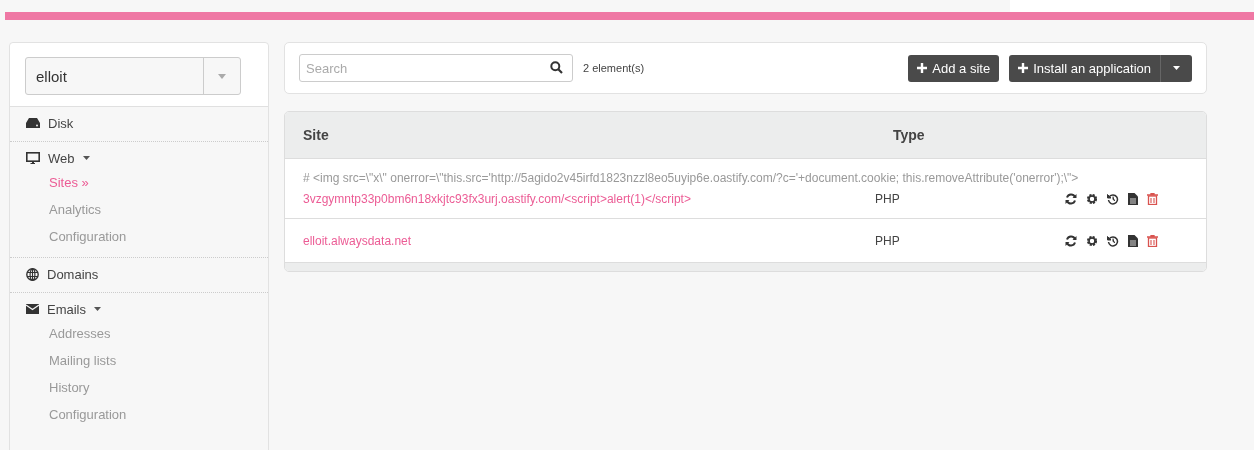 Image resolution: width=1254 pixels, height=450 pixels. I want to click on account-select: elloit, so click(133, 76).